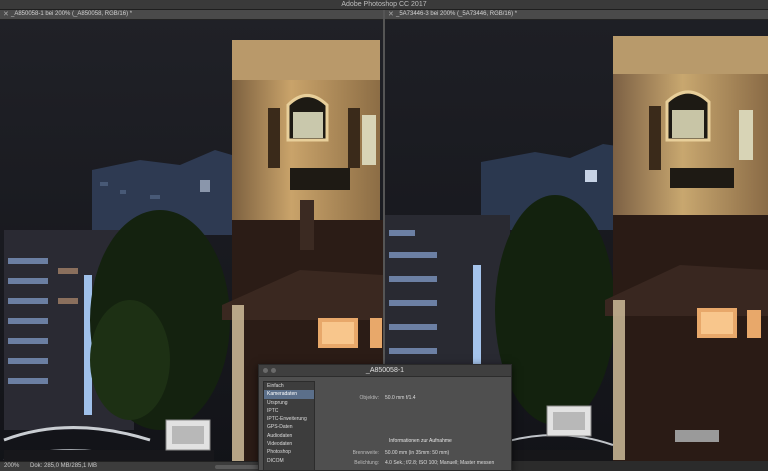  Describe the element at coordinates (11, 466) in the screenshot. I see `zoom-level: 200%` at that location.